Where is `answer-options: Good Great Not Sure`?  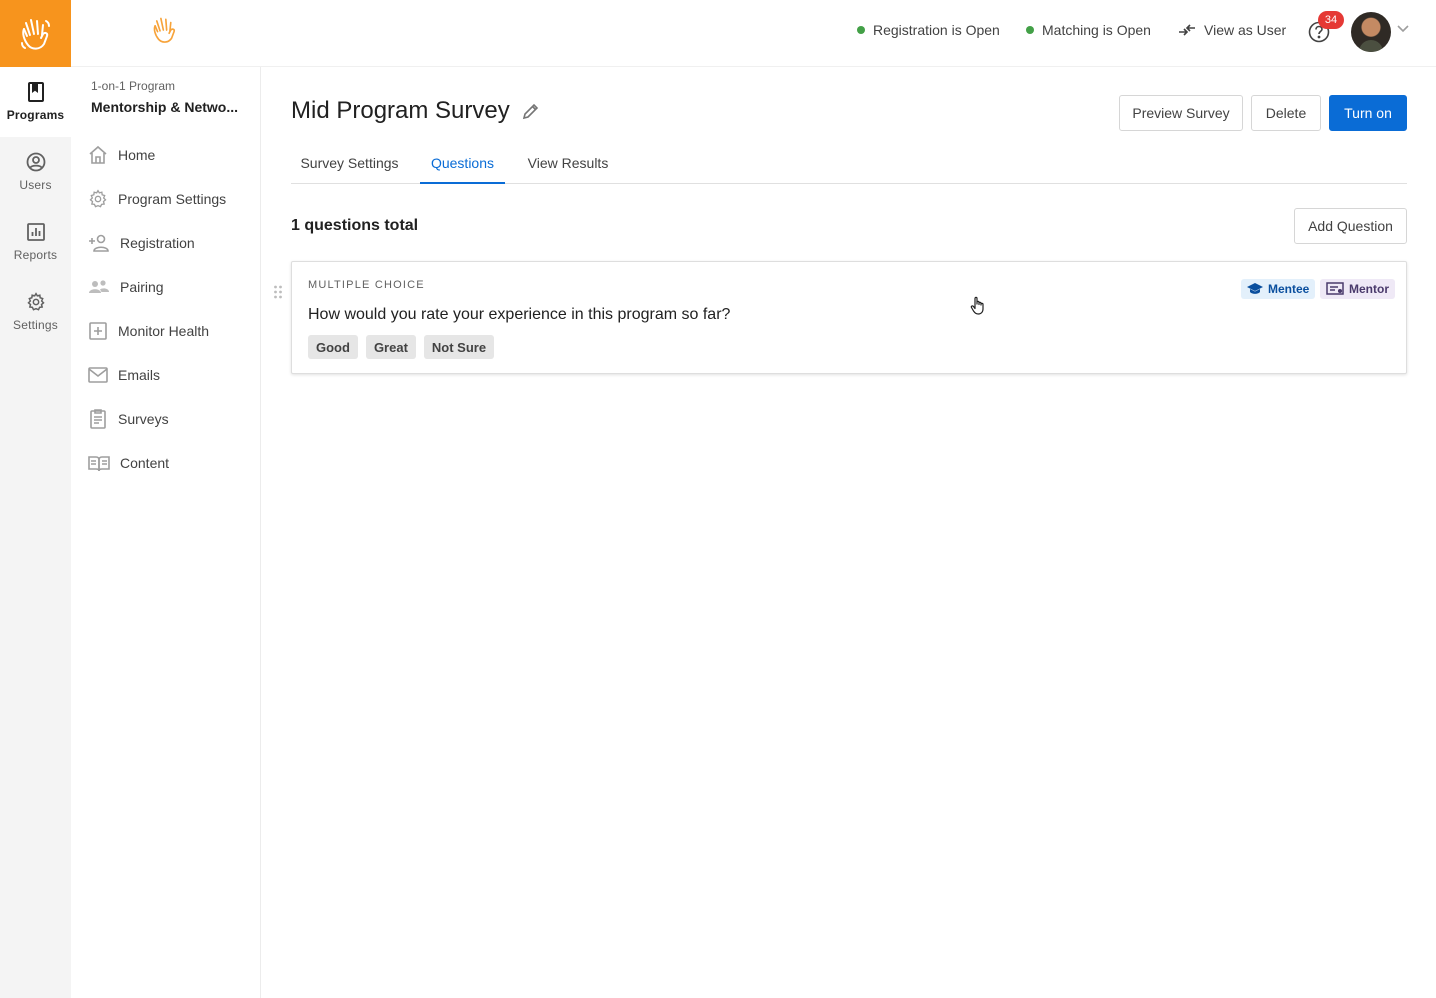 answer-options: Good Great Not Sure is located at coordinates (401, 347).